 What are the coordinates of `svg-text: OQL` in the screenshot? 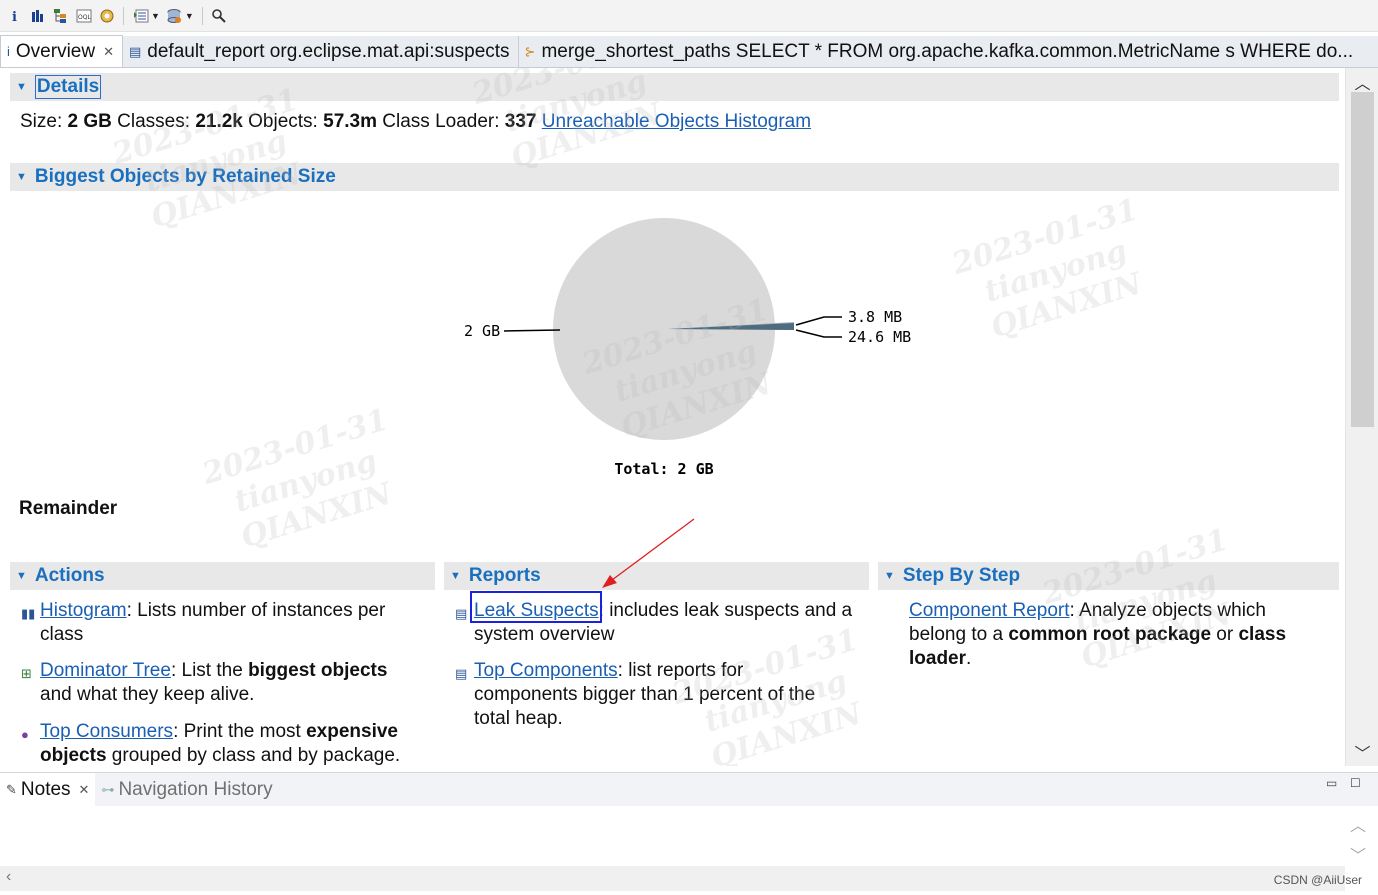 It's located at (84, 17).